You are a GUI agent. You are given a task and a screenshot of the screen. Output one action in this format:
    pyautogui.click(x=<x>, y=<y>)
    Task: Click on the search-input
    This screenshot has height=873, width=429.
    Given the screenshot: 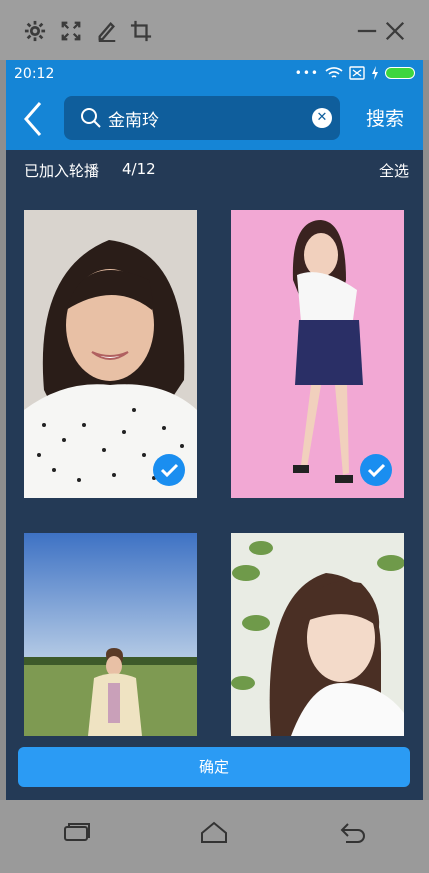 What is the action you would take?
    pyautogui.click(x=203, y=118)
    